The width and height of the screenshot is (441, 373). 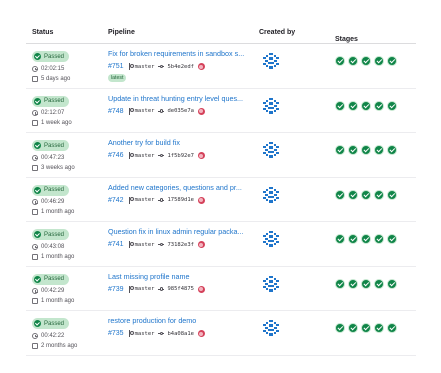 What do you see at coordinates (116, 289) in the screenshot?
I see `pipeline-id-link: #739` at bounding box center [116, 289].